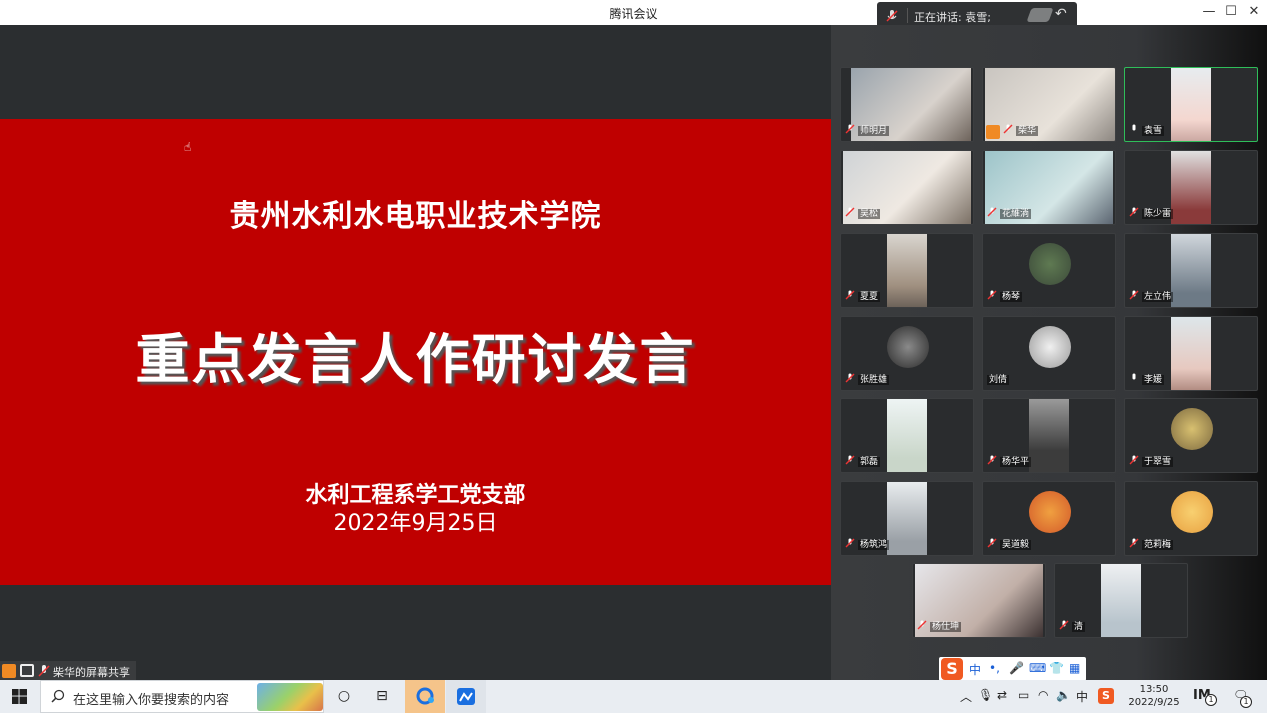 The width and height of the screenshot is (1267, 713). Describe the element at coordinates (952, 17) in the screenshot. I see `speaking-label: 正在讲话: 袁雪;` at that location.